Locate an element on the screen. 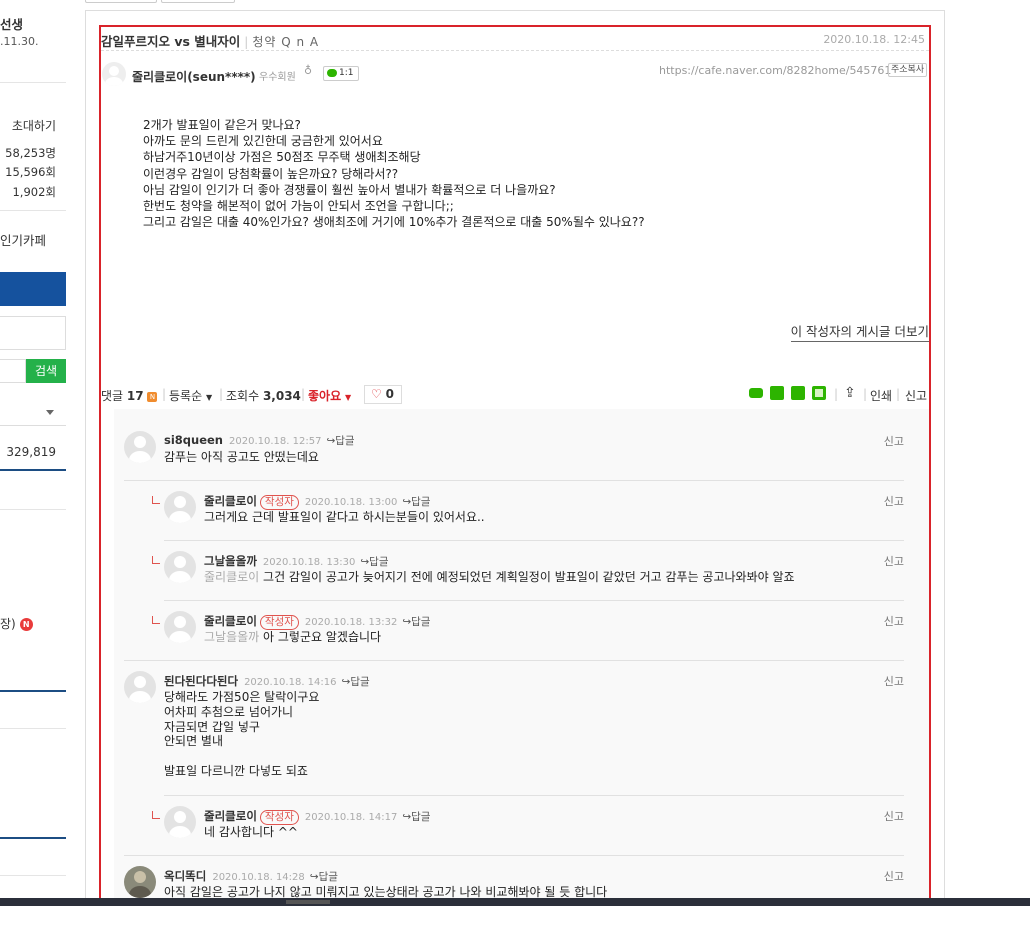  mention: 줄리클로이 is located at coordinates (231, 577).